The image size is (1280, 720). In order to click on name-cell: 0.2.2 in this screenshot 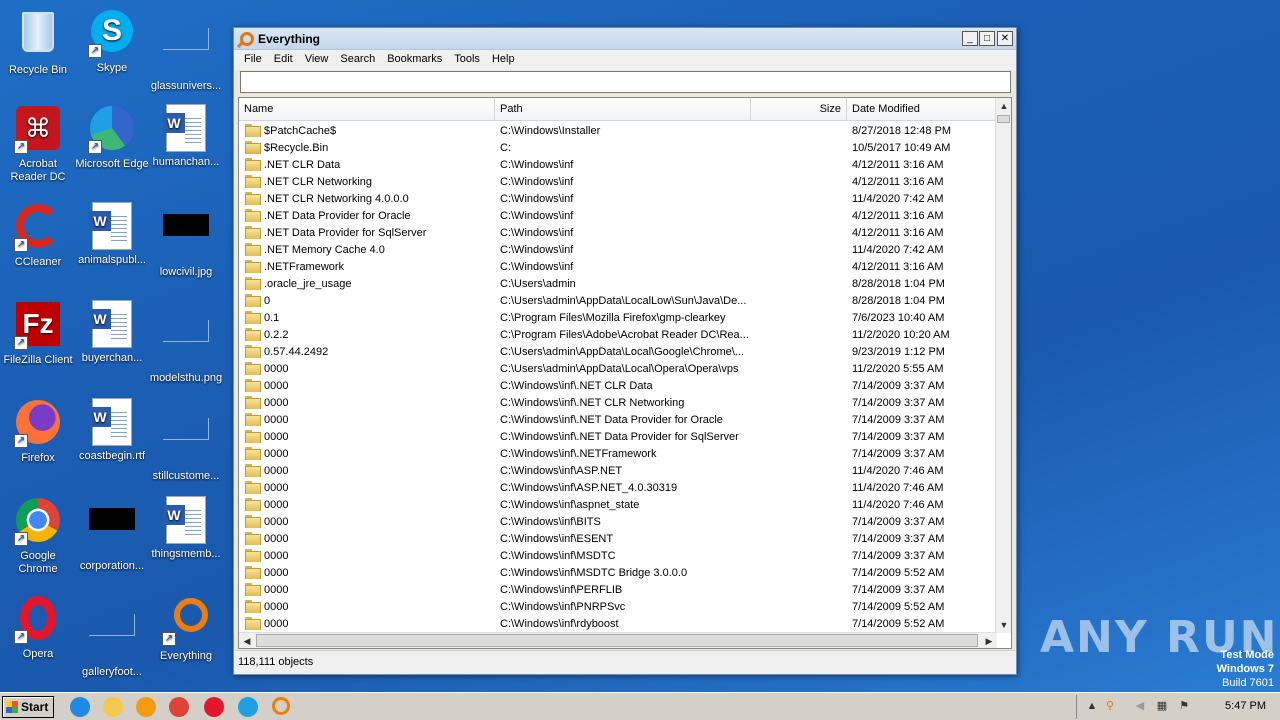, I will do `click(367, 334)`.